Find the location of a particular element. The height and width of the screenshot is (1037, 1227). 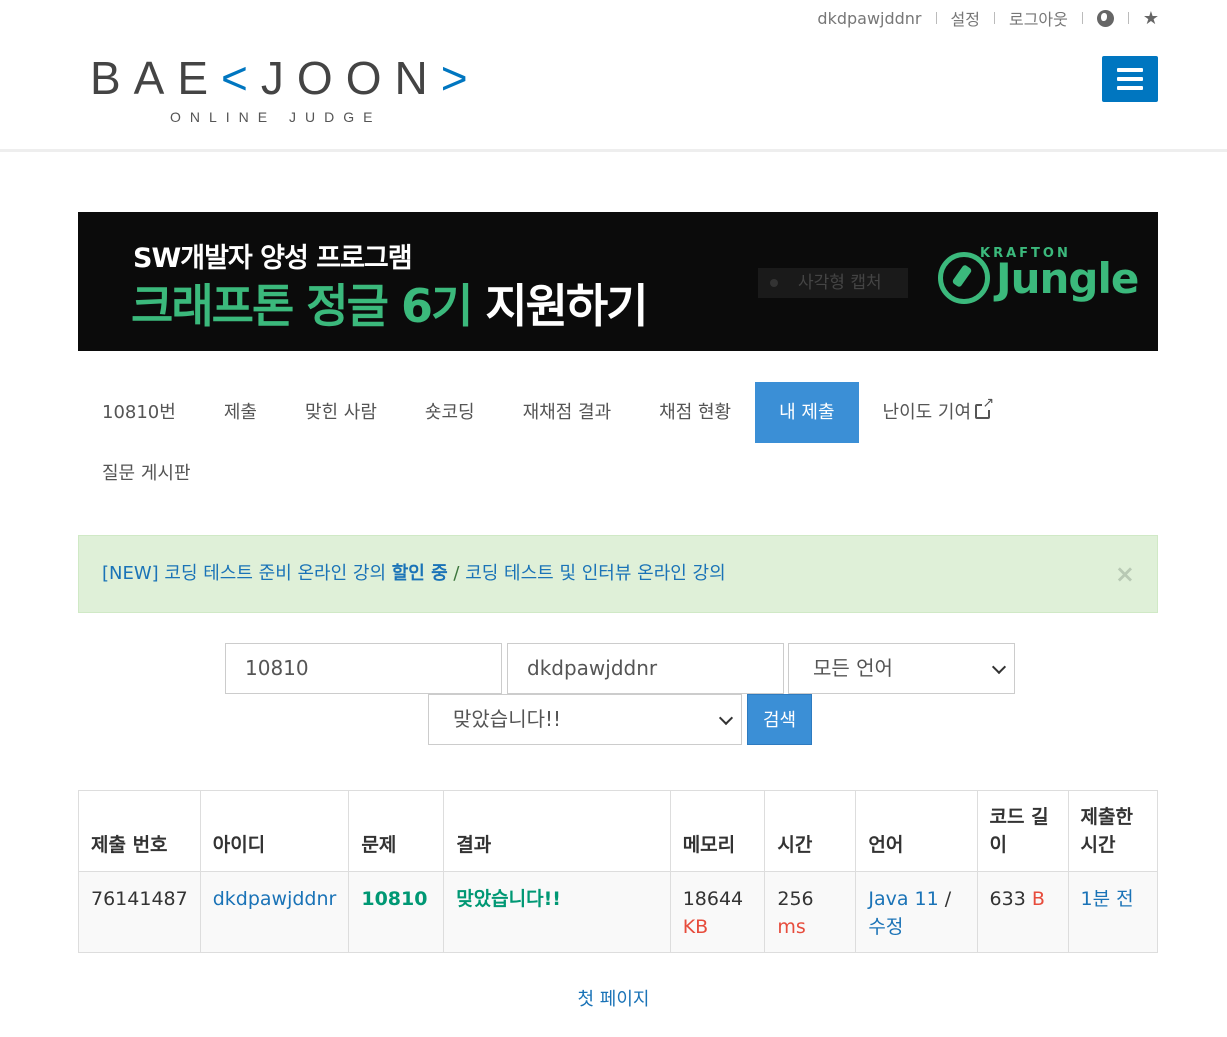

tab-status: 채점 현황 is located at coordinates (695, 412).